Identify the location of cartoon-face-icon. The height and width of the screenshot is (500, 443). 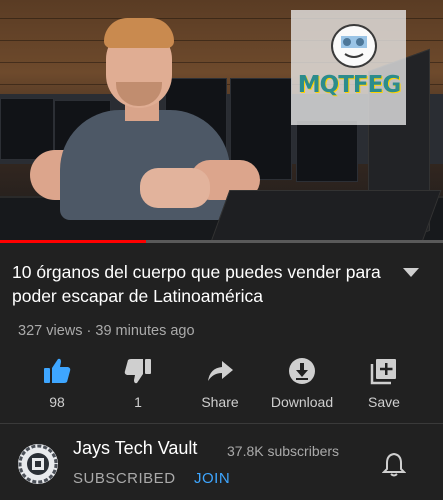
(354, 46).